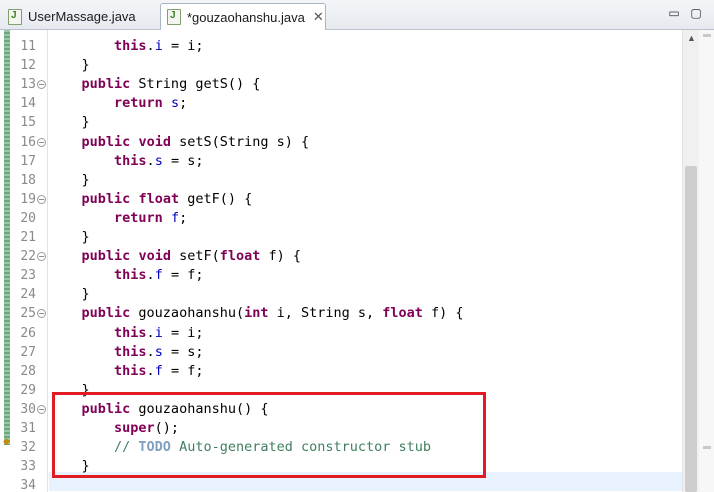  What do you see at coordinates (28, 123) in the screenshot?
I see `line-number: 15` at bounding box center [28, 123].